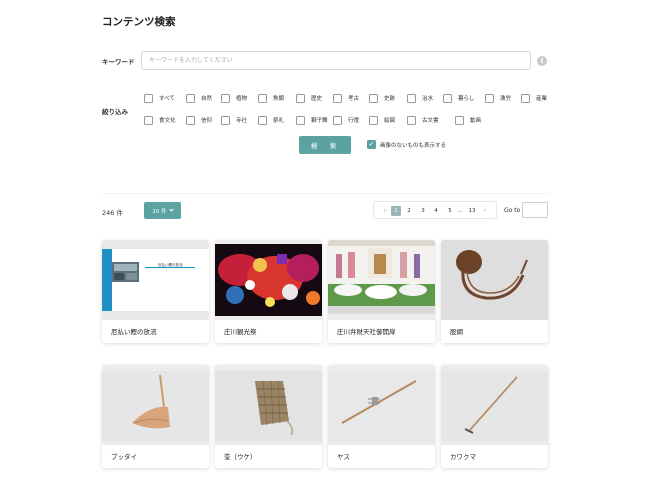 This screenshot has width=650, height=482. What do you see at coordinates (346, 120) in the screenshot?
I see `filter-checkbox-lanterns: 行燈` at bounding box center [346, 120].